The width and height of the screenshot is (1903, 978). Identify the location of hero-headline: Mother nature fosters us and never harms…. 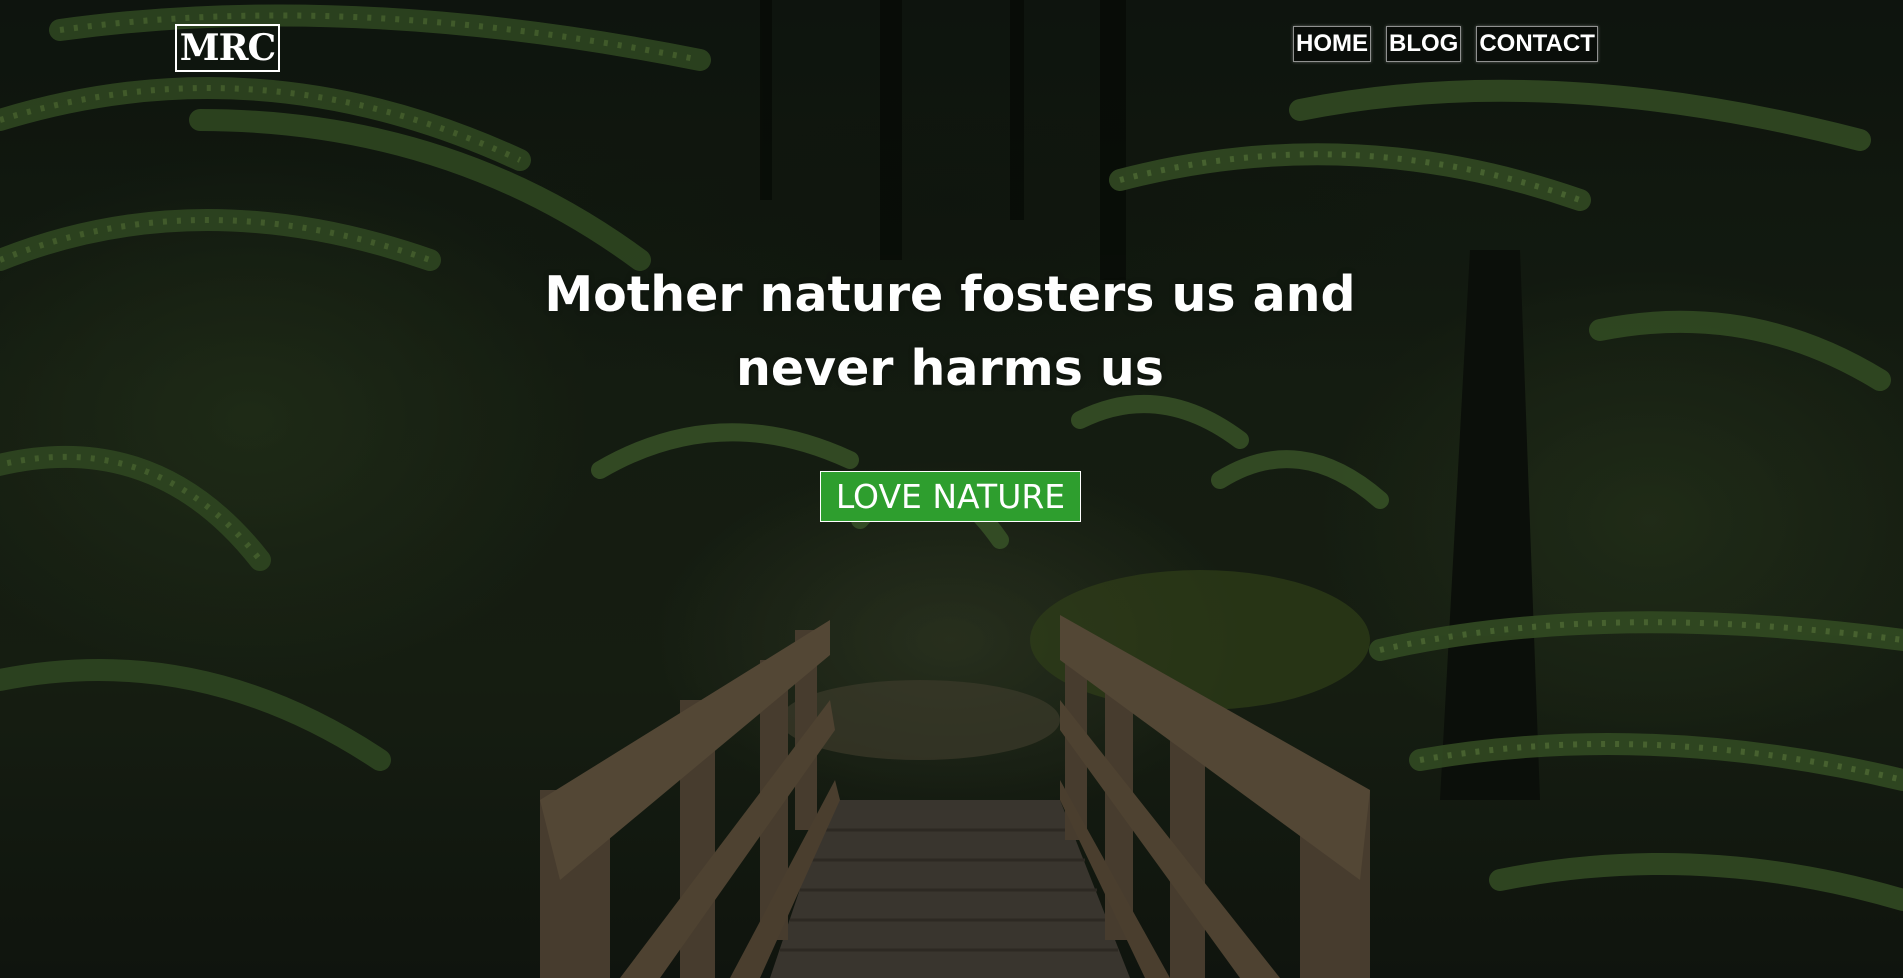
(950, 332).